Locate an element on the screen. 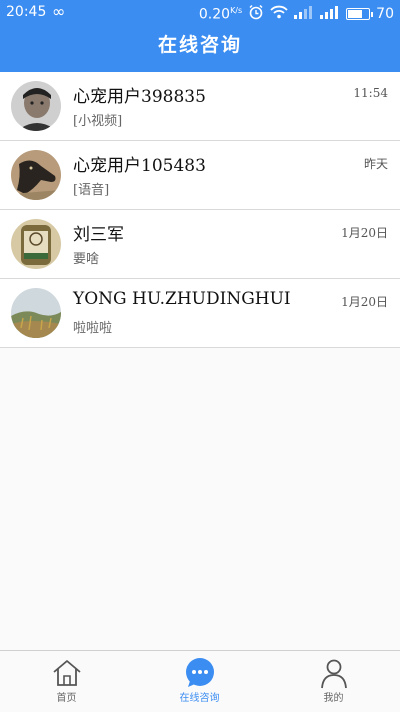 The height and width of the screenshot is (712, 400). tab-label: 我的 is located at coordinates (333, 698).